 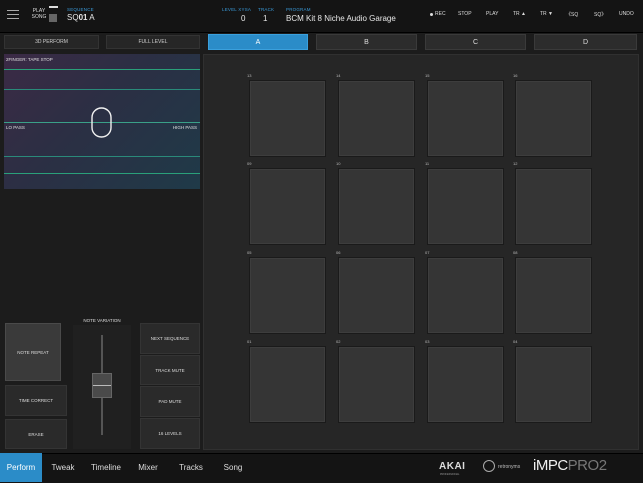 I want to click on xy-cursor-icon, so click(x=102, y=123).